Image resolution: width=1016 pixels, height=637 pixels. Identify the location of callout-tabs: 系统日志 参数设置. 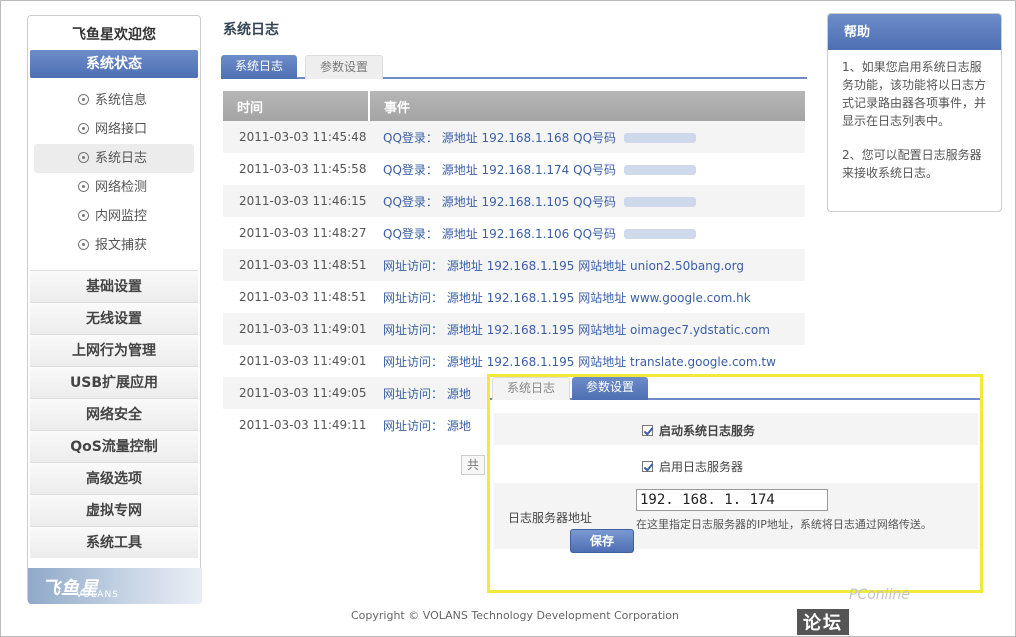
(735, 388).